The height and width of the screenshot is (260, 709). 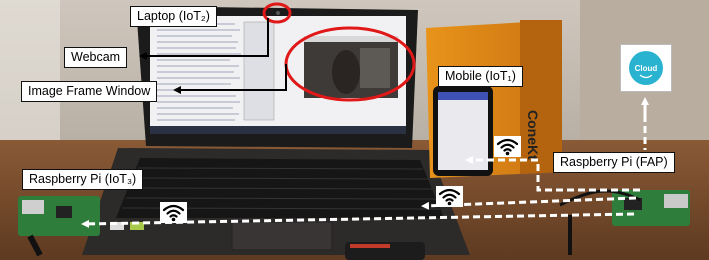 What do you see at coordinates (96, 57) in the screenshot?
I see `label-webcam: Webcam` at bounding box center [96, 57].